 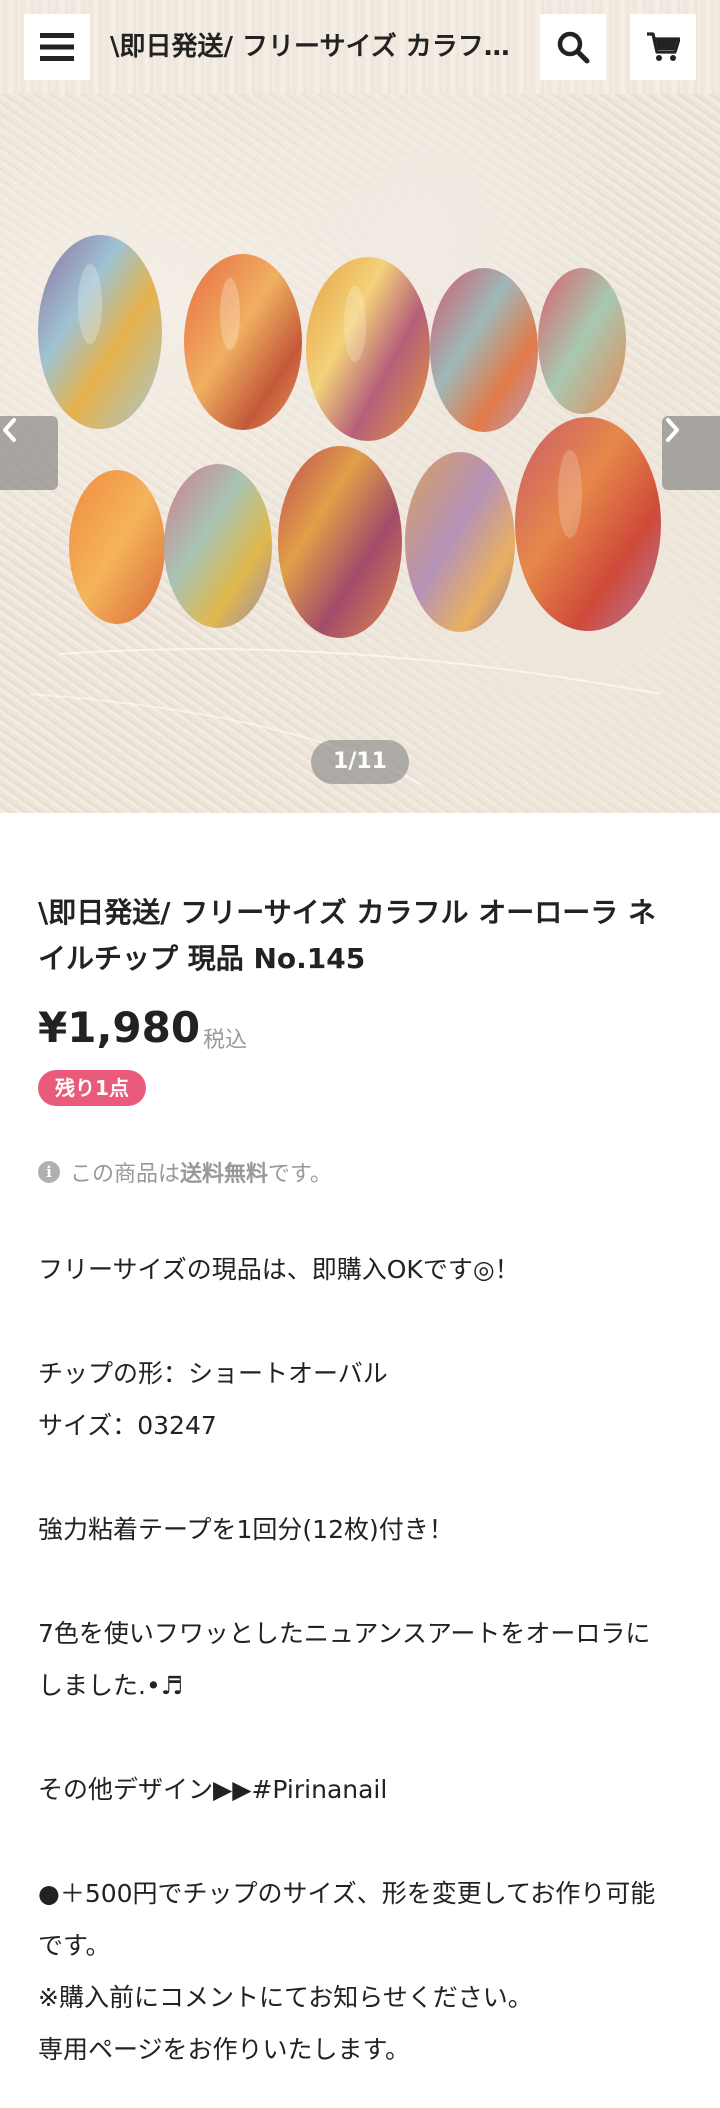 What do you see at coordinates (119, 1027) in the screenshot?
I see `product-price: ¥1,980` at bounding box center [119, 1027].